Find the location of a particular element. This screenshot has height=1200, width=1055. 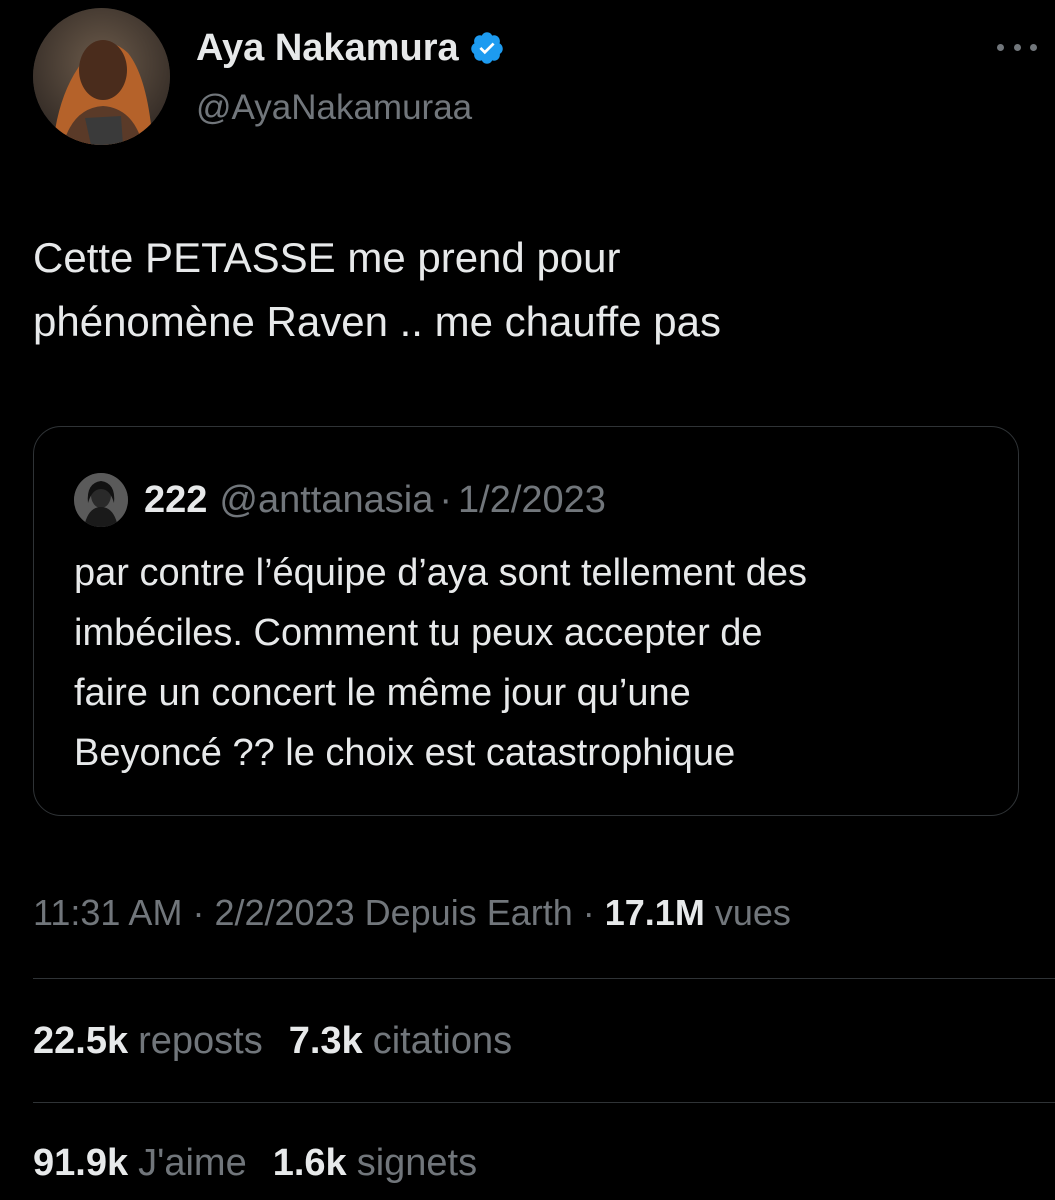

stats-row-reposts: 22.5k reposts 7.3k citations is located at coordinates (285, 1041).